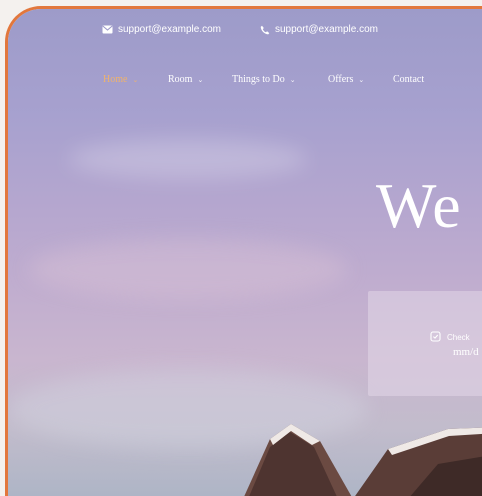 This screenshot has width=482, height=496. I want to click on phone-icon, so click(265, 30).